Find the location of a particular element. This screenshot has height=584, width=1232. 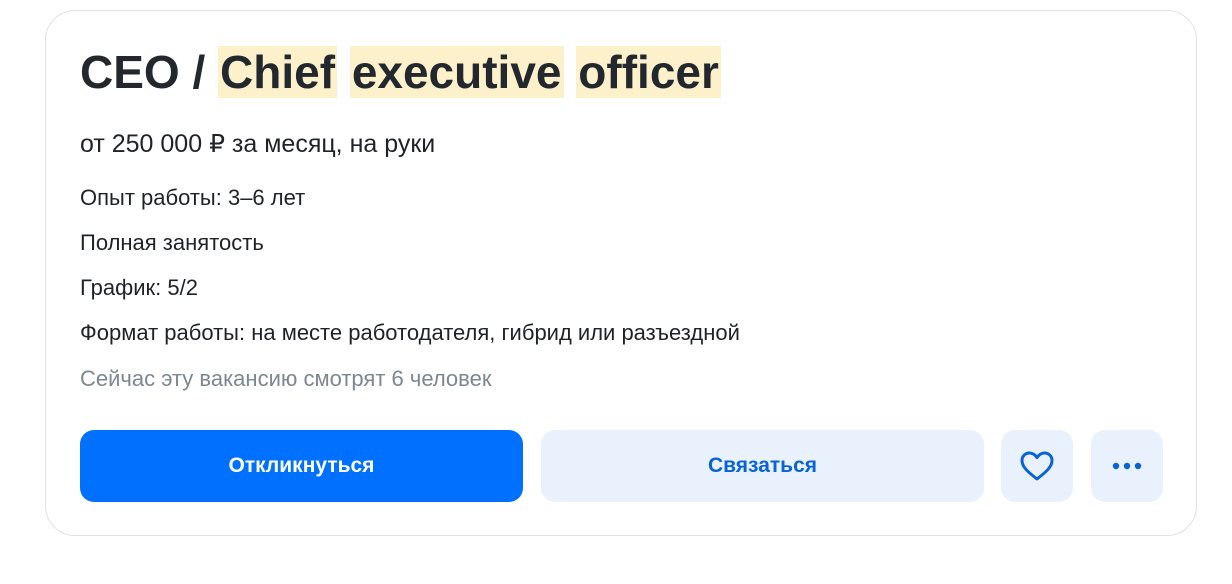

contact-button: Связаться is located at coordinates (762, 466).